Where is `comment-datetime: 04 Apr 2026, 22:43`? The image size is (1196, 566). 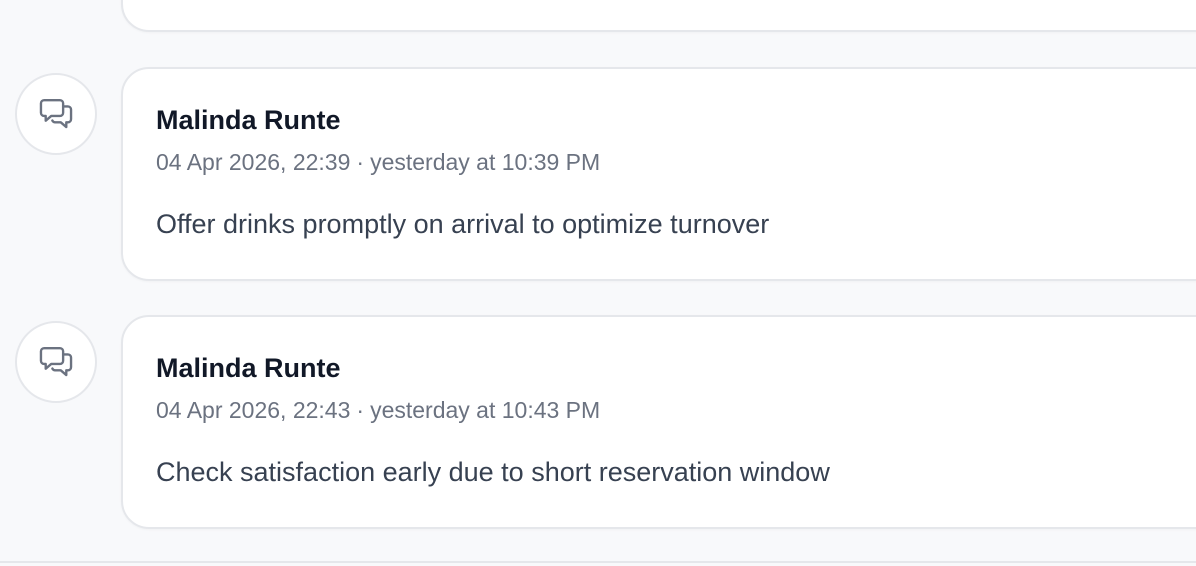 comment-datetime: 04 Apr 2026, 22:43 is located at coordinates (253, 410).